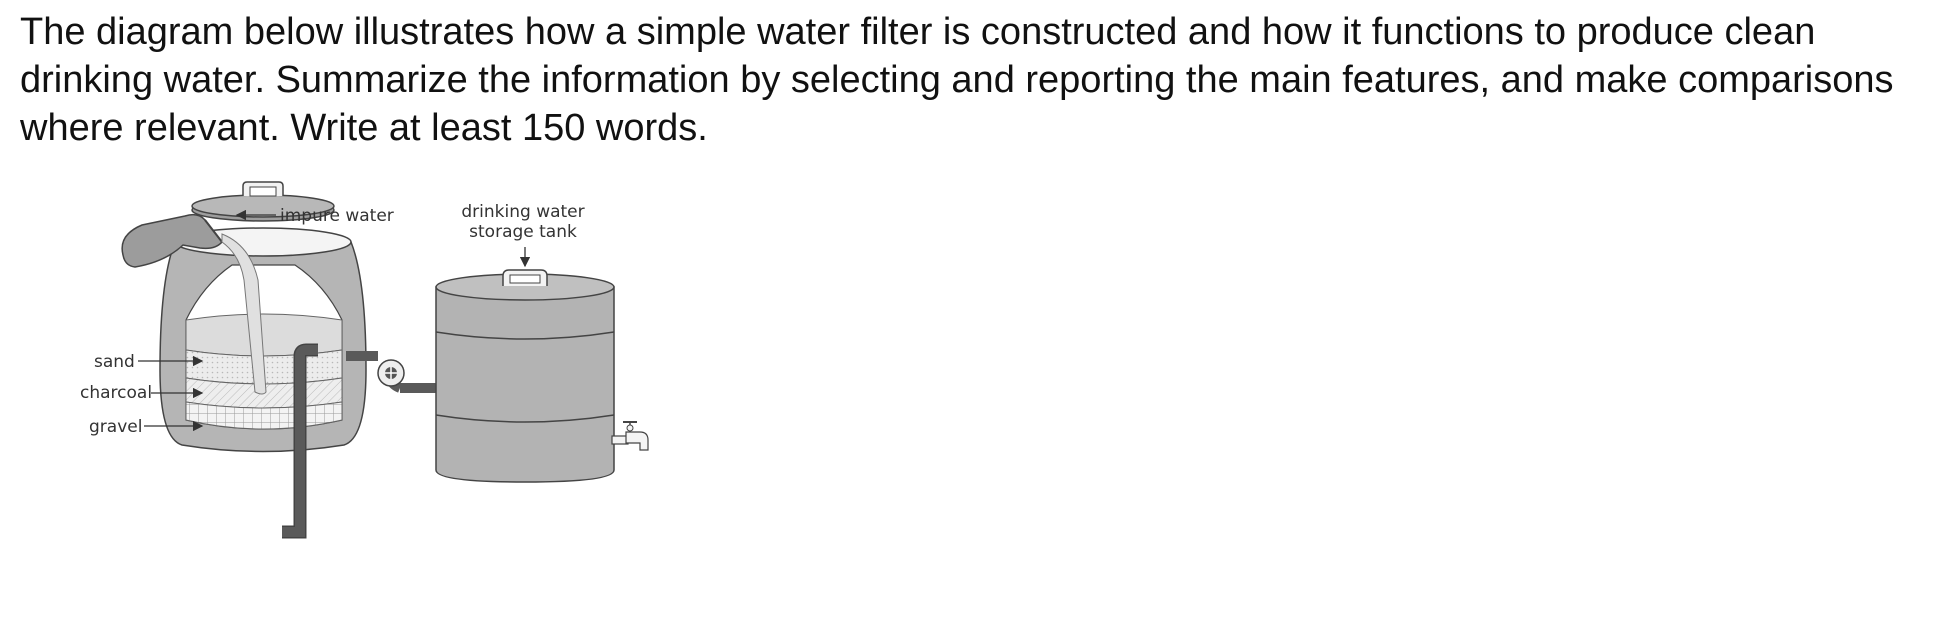 This screenshot has height=638, width=1960. I want to click on impure-water-label: impure water, so click(337, 216).